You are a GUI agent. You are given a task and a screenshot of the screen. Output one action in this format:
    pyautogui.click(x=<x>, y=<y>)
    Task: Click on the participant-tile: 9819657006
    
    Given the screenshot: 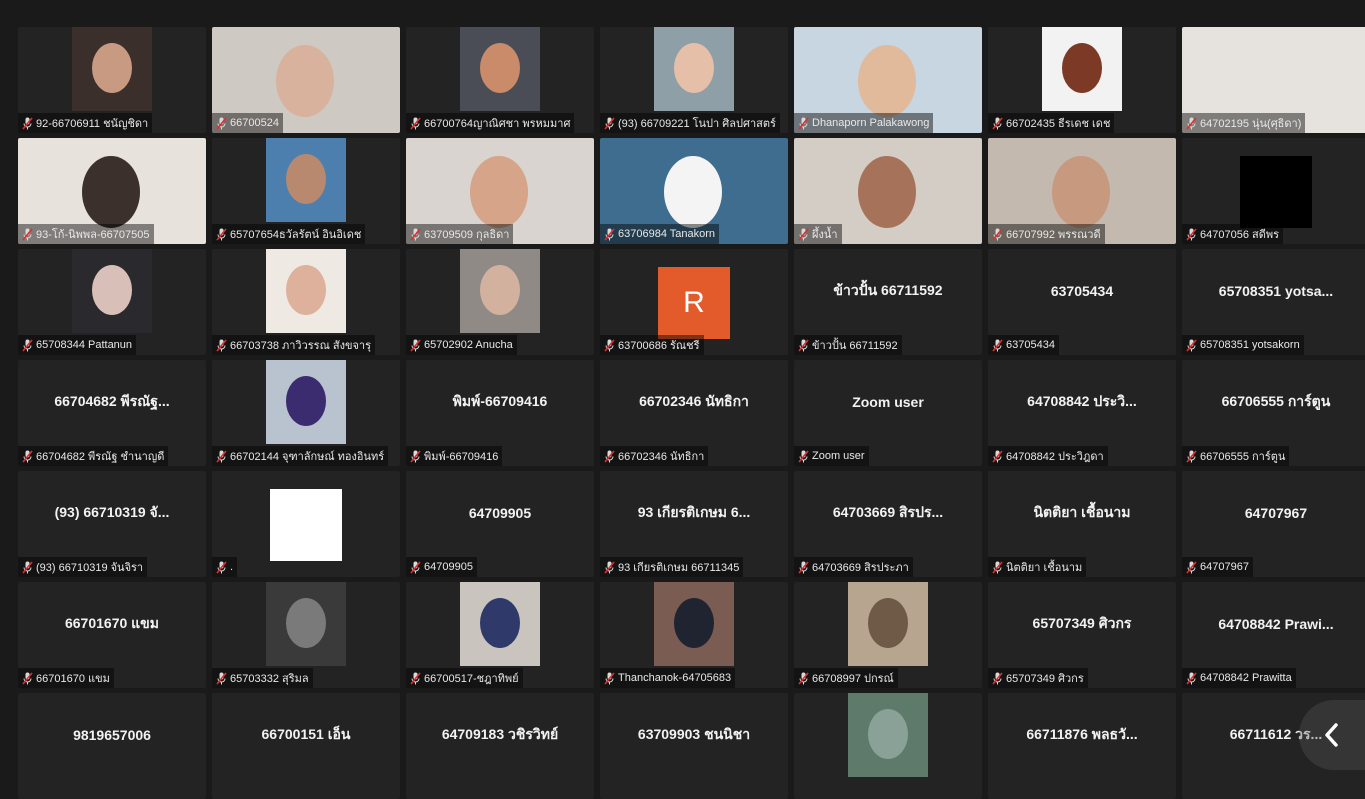 What is the action you would take?
    pyautogui.click(x=112, y=746)
    